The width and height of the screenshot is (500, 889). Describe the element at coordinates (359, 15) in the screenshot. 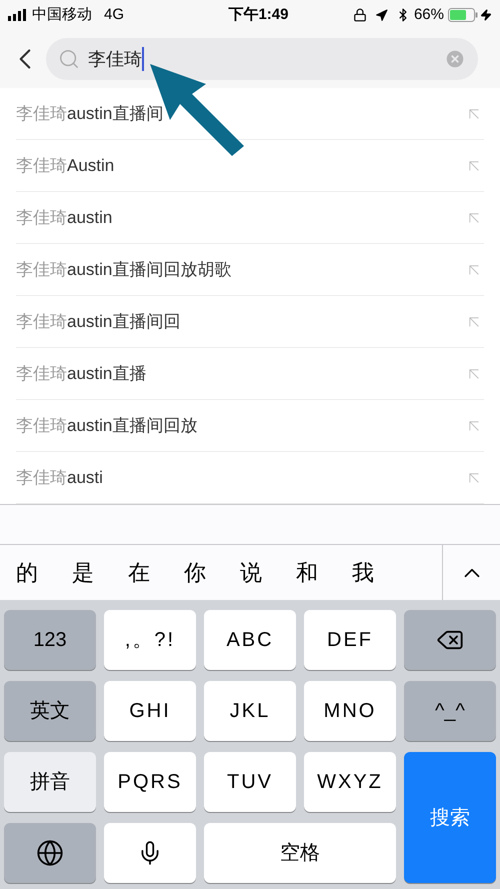

I see `rotation-lock-icon` at that location.